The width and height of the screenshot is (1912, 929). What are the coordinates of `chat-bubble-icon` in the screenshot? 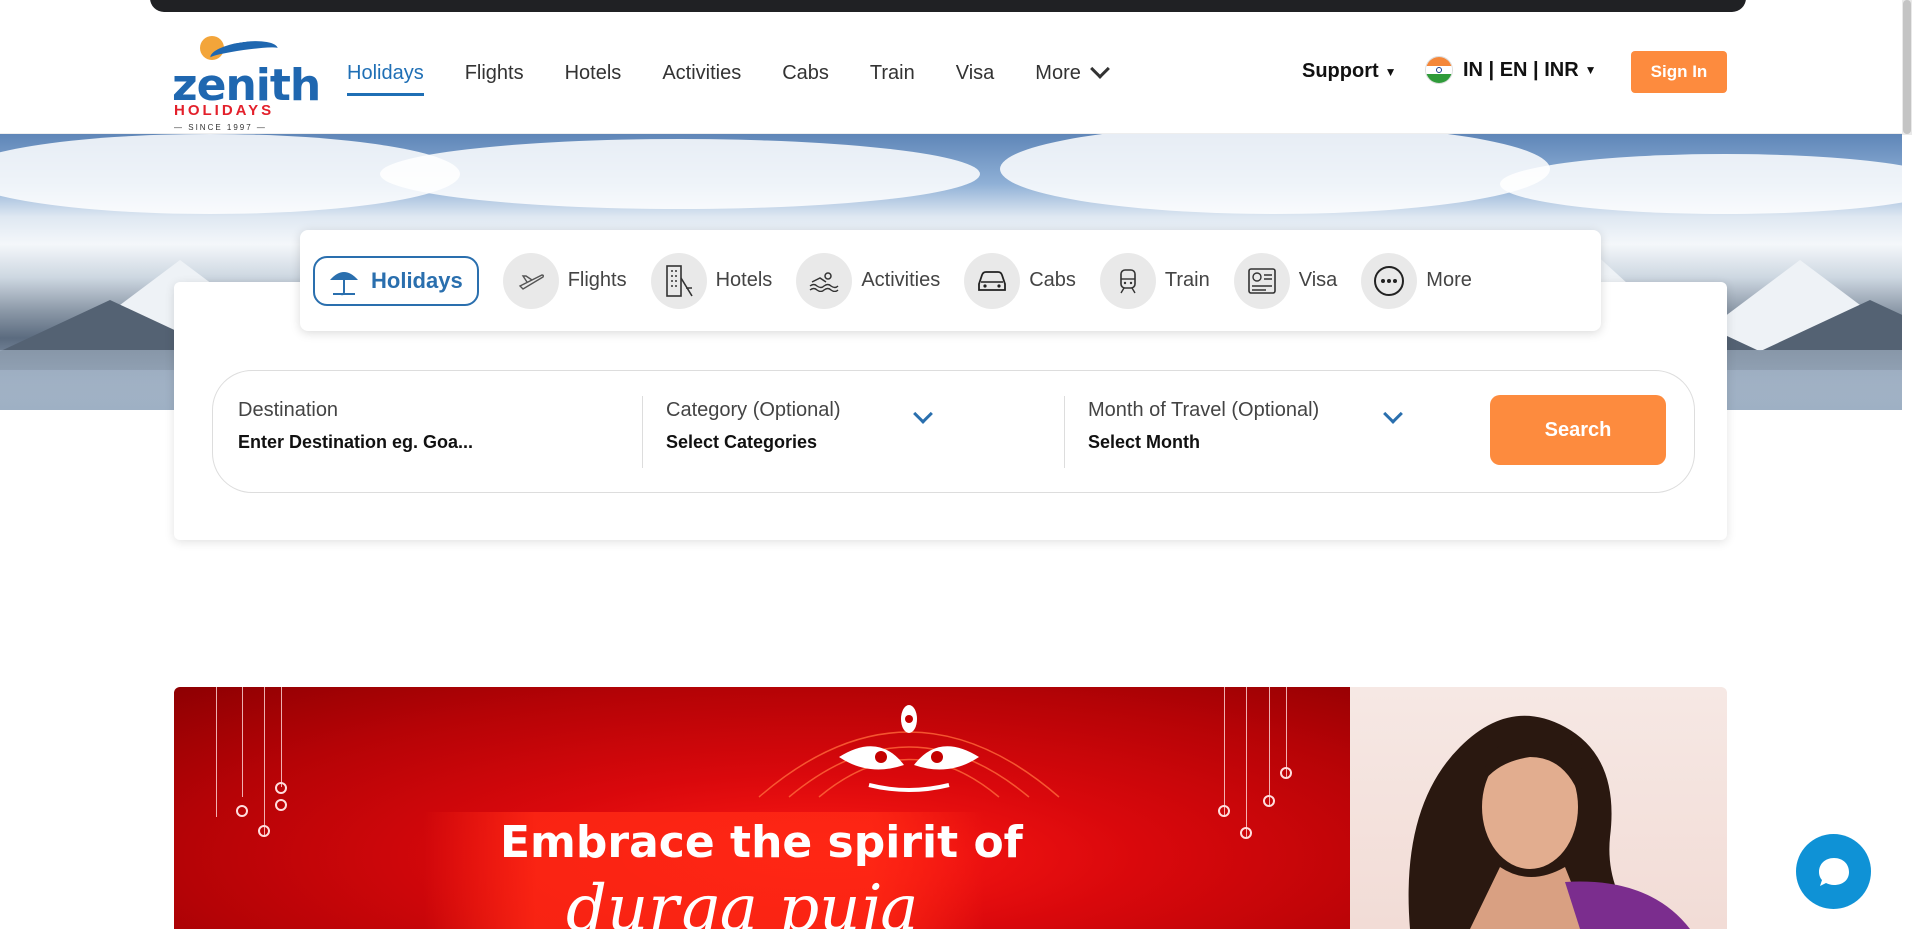 It's located at (1833, 871).